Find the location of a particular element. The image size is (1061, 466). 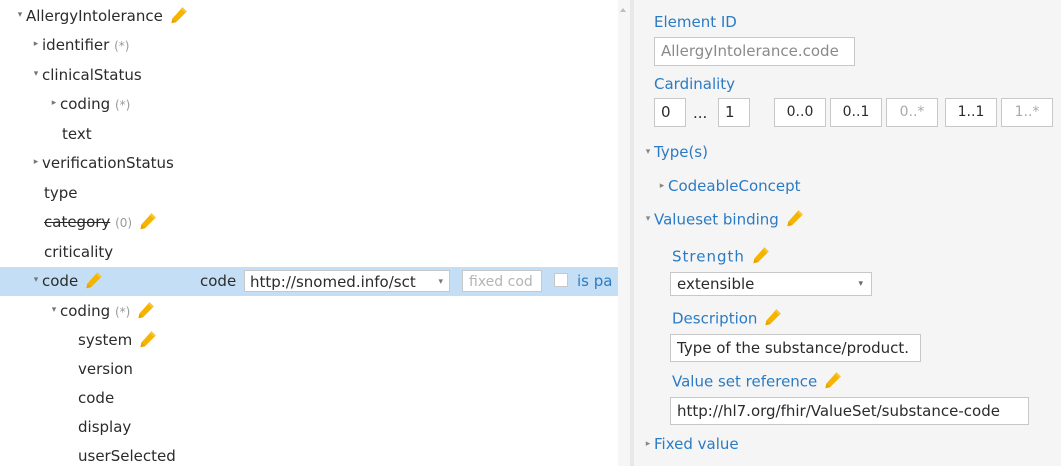

tree-row-clinicalstatus-coding: ▸ coding (*) is located at coordinates (309, 104).